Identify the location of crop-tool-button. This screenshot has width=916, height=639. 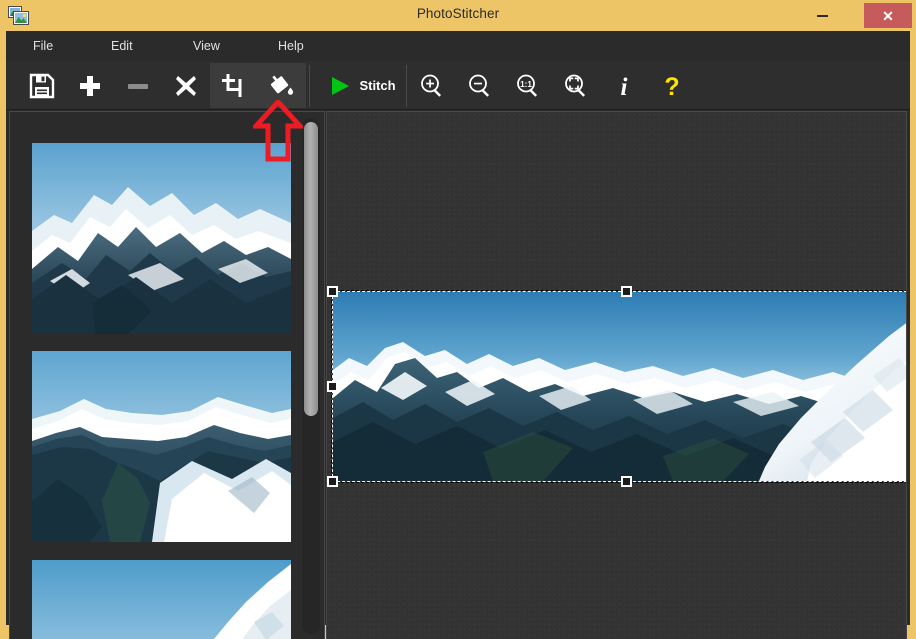
(234, 85).